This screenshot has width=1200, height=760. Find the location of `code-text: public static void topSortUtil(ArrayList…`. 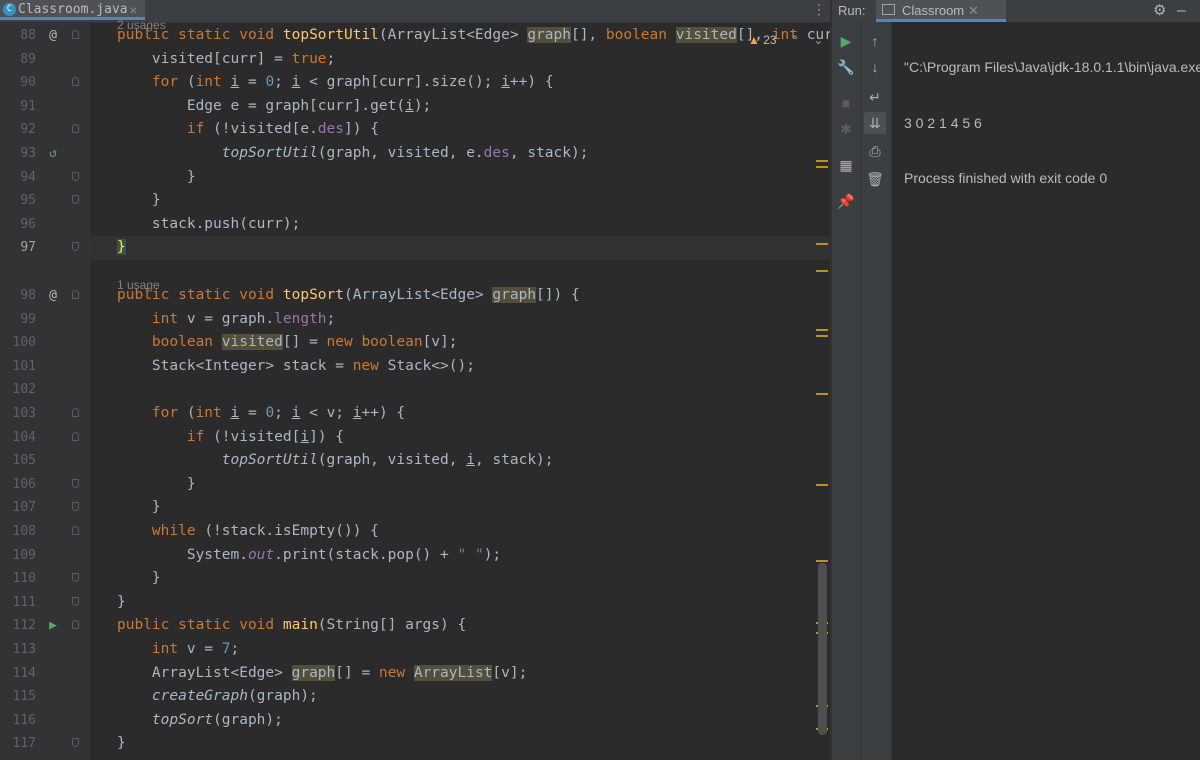

code-text: public static void topSortUtil(ArrayList… is located at coordinates (473, 35).